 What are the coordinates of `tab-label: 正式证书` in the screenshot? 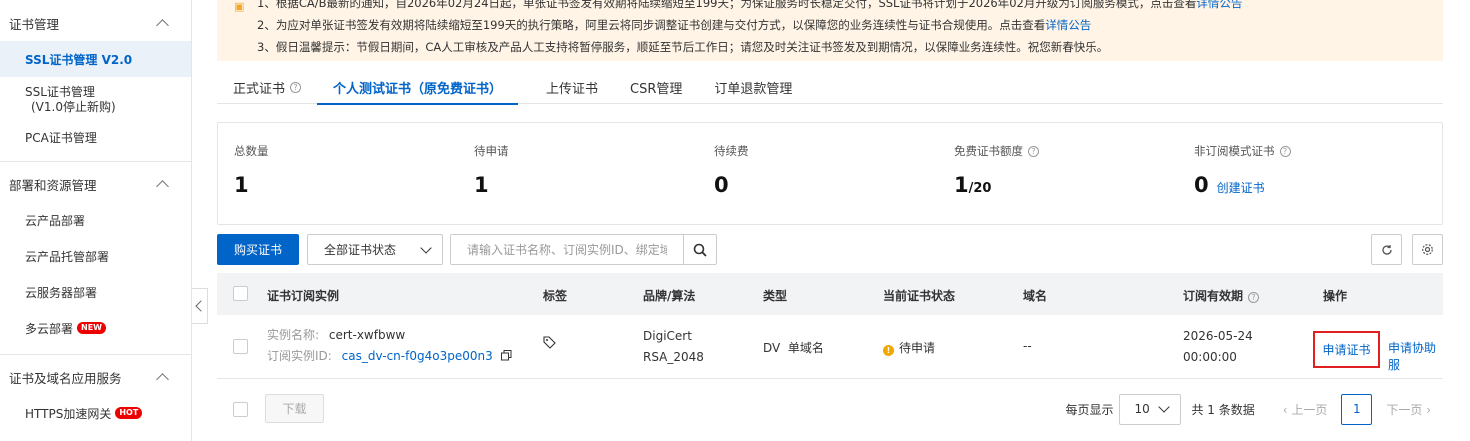 It's located at (259, 89).